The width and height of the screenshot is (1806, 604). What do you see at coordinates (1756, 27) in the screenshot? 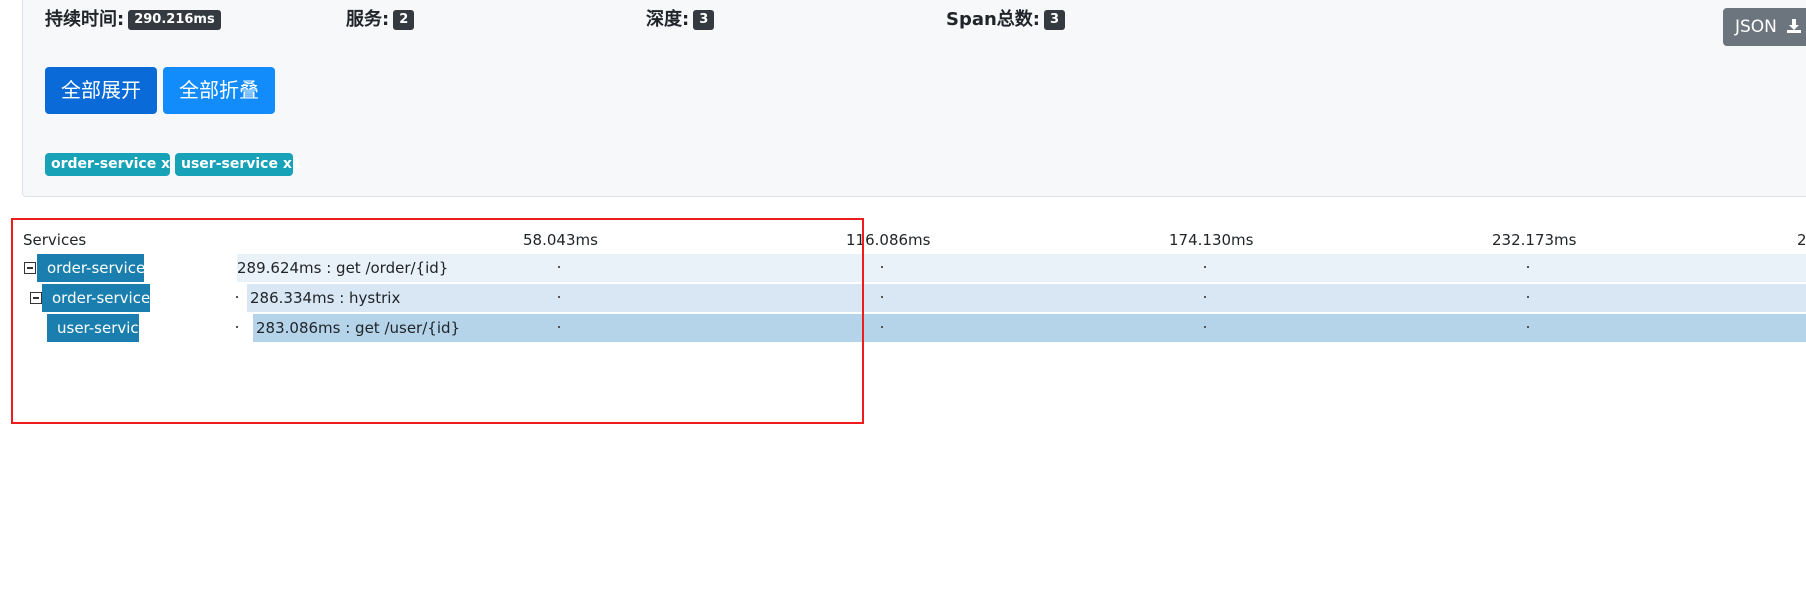
I see `json-button-label: JSON` at bounding box center [1756, 27].